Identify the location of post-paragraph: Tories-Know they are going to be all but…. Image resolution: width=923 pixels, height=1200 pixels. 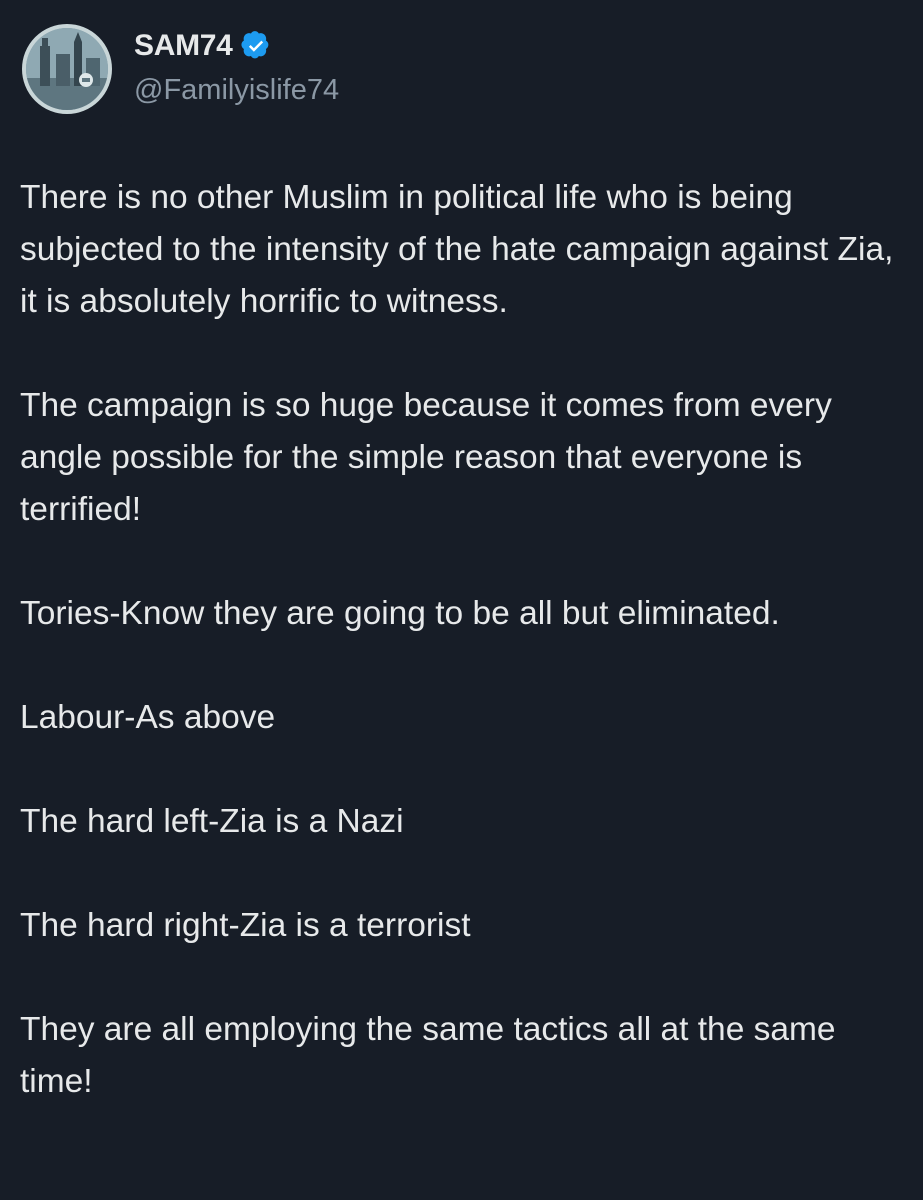
(400, 613).